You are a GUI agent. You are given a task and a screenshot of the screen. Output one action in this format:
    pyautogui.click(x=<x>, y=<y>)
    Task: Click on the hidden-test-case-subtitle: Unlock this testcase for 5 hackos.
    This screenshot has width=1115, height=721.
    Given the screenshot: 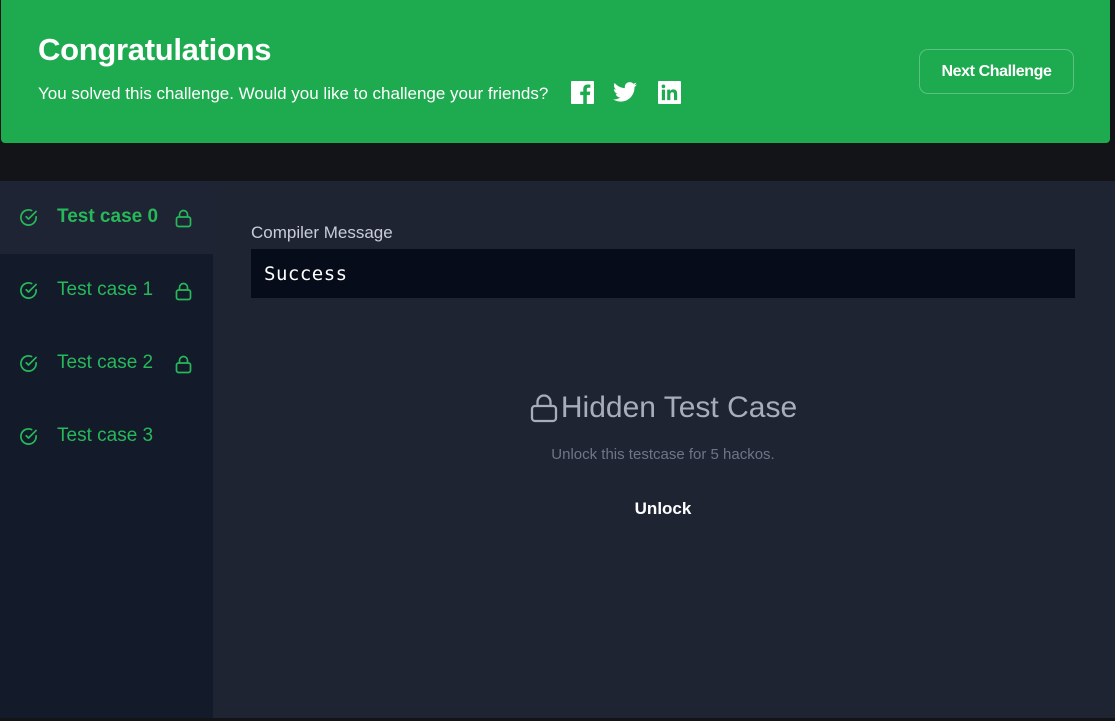 What is the action you would take?
    pyautogui.click(x=663, y=454)
    